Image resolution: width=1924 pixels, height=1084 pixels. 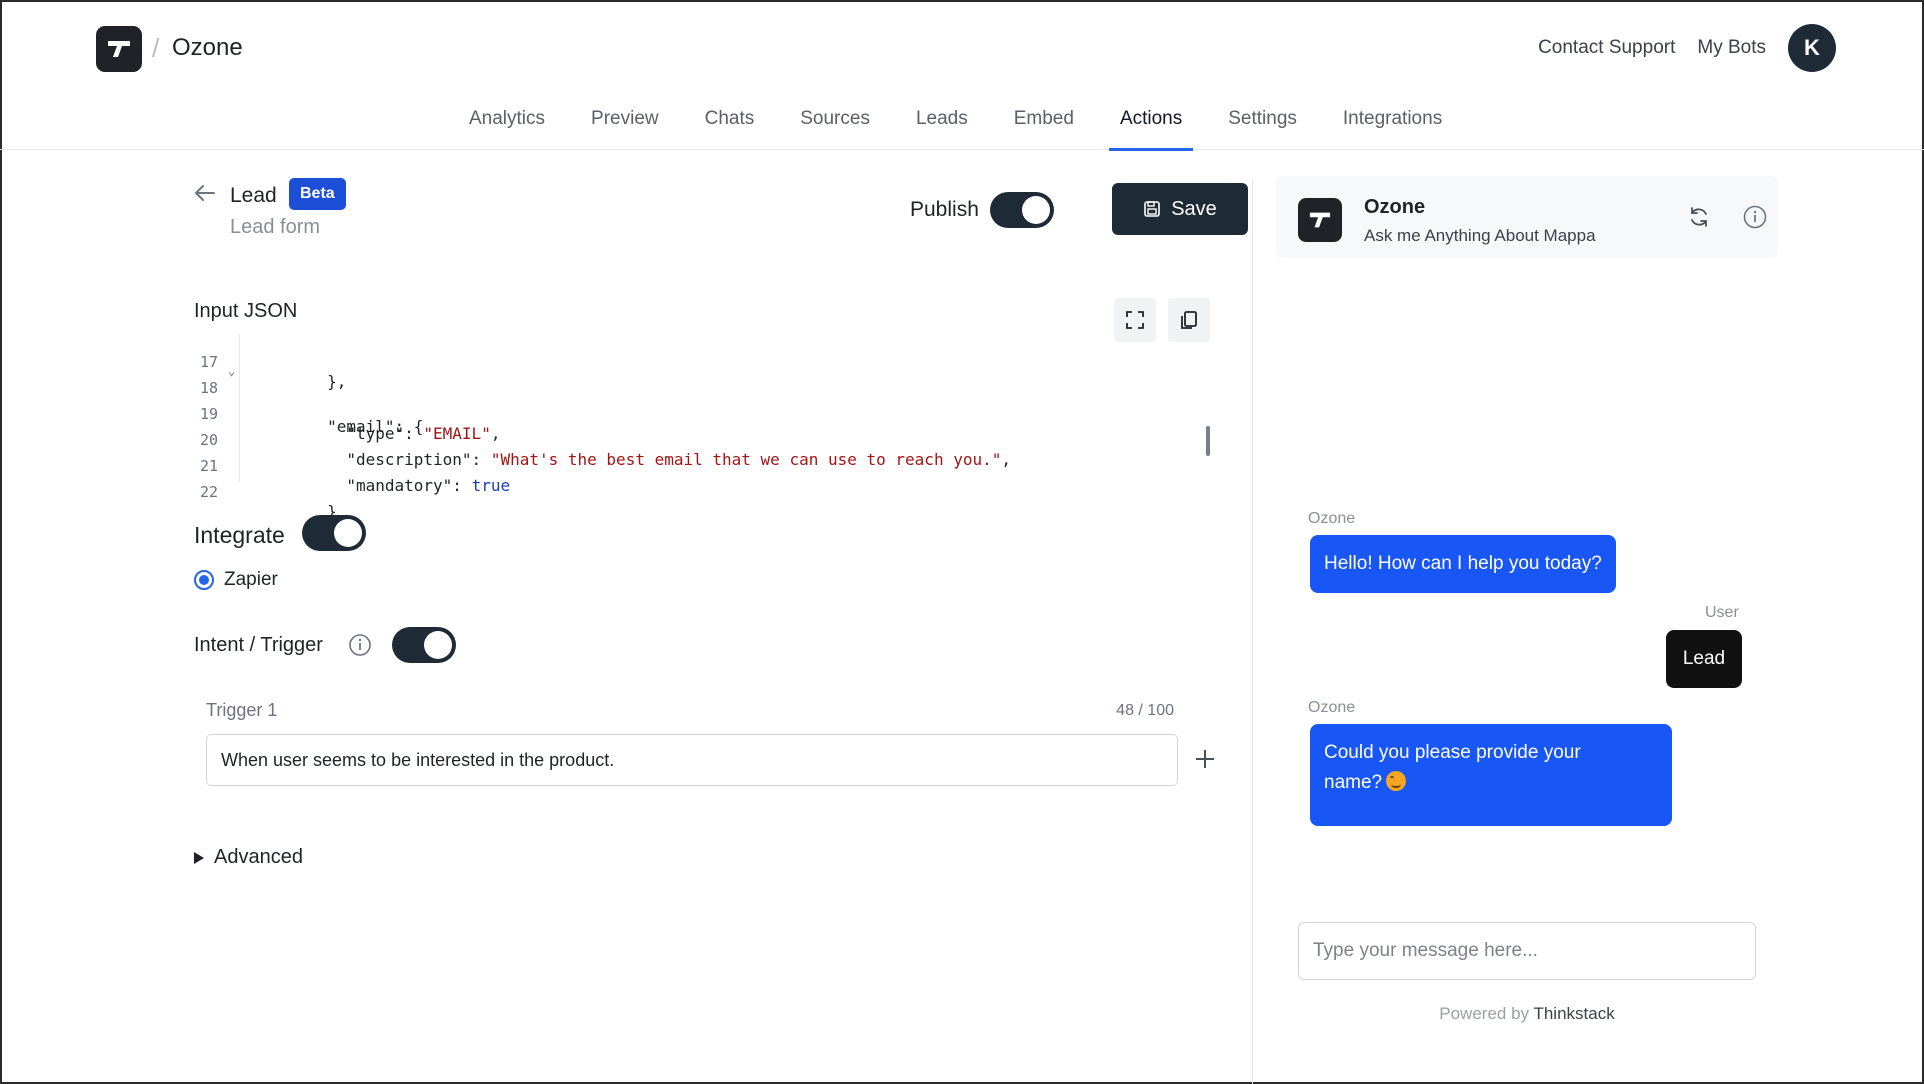 I want to click on save-button: Save, so click(x=1180, y=209).